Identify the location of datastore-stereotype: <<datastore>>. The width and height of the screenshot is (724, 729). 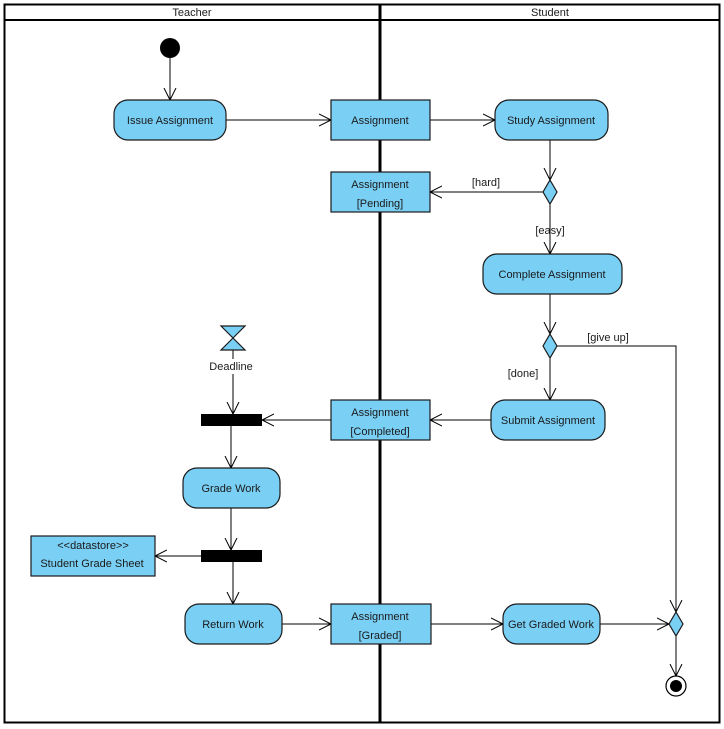
(93, 546).